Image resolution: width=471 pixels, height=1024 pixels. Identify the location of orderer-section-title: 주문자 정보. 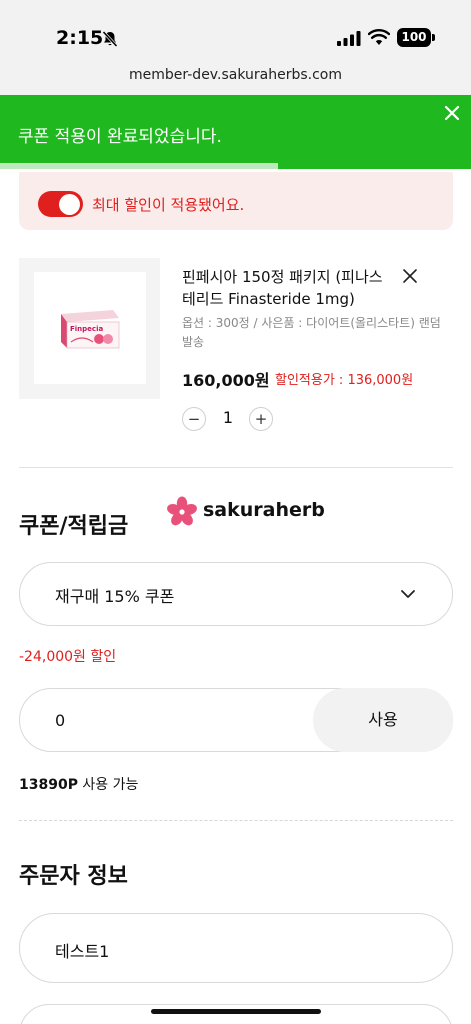
(73, 876).